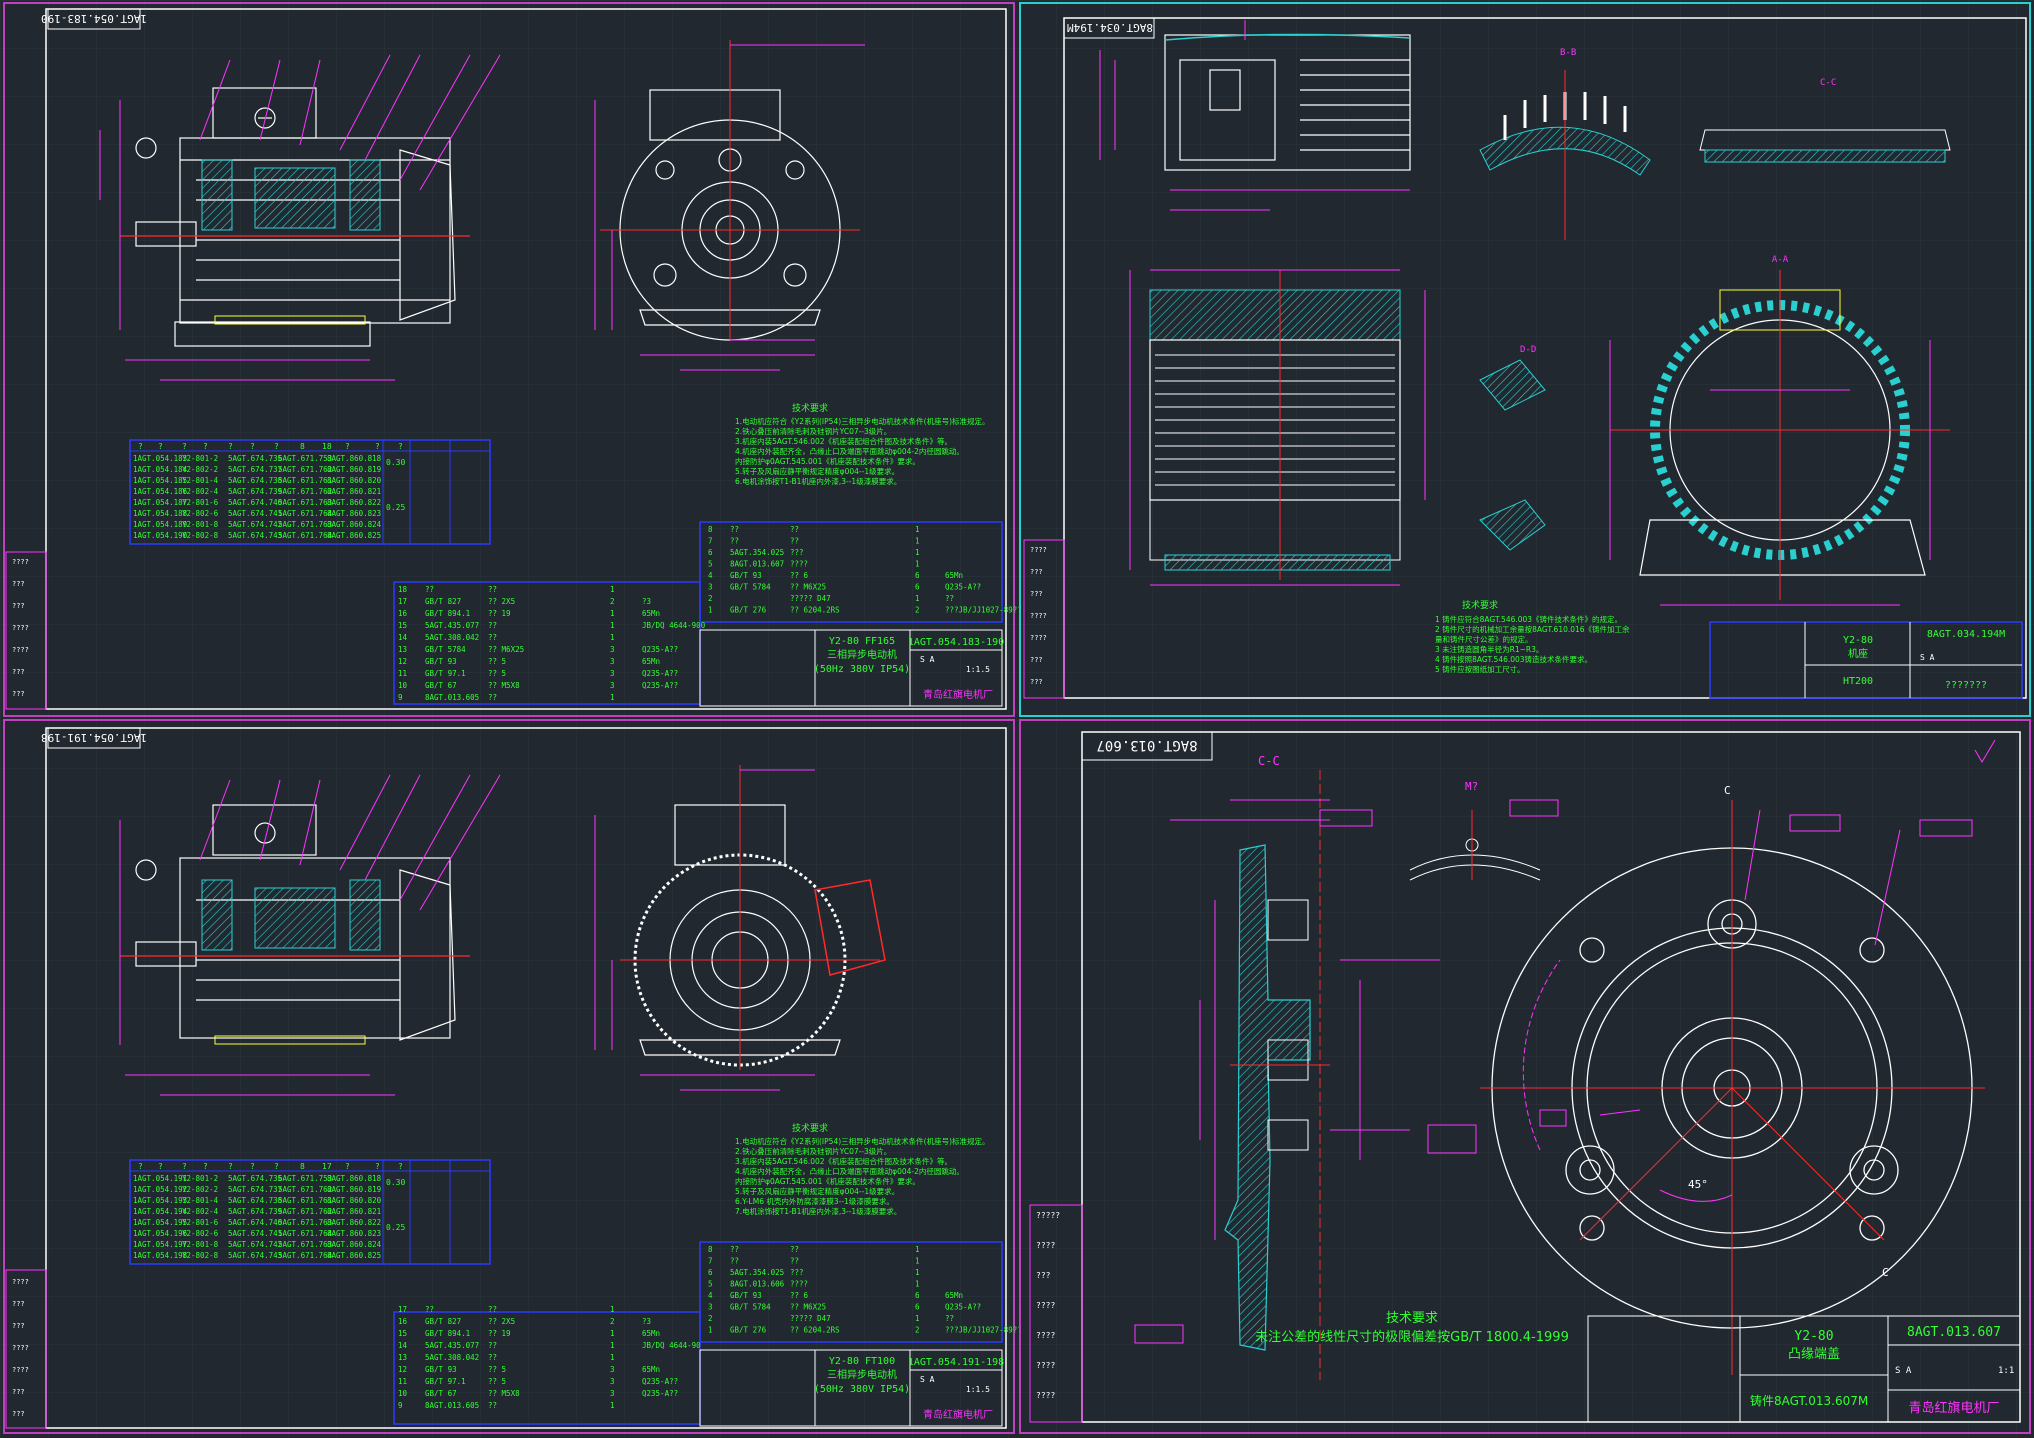 The image size is (2034, 1438). I want to click on title-block-name: Y2-80 FF165, so click(862, 641).